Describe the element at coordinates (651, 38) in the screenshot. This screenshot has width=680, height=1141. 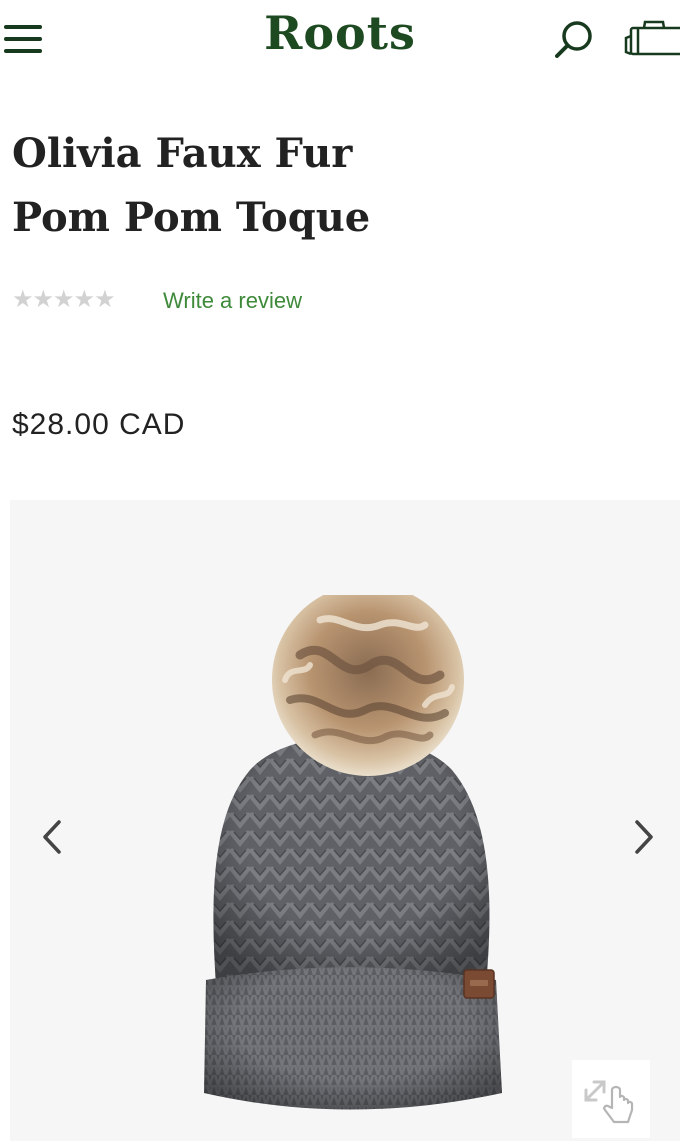
I see `shopping-bag-icon` at that location.